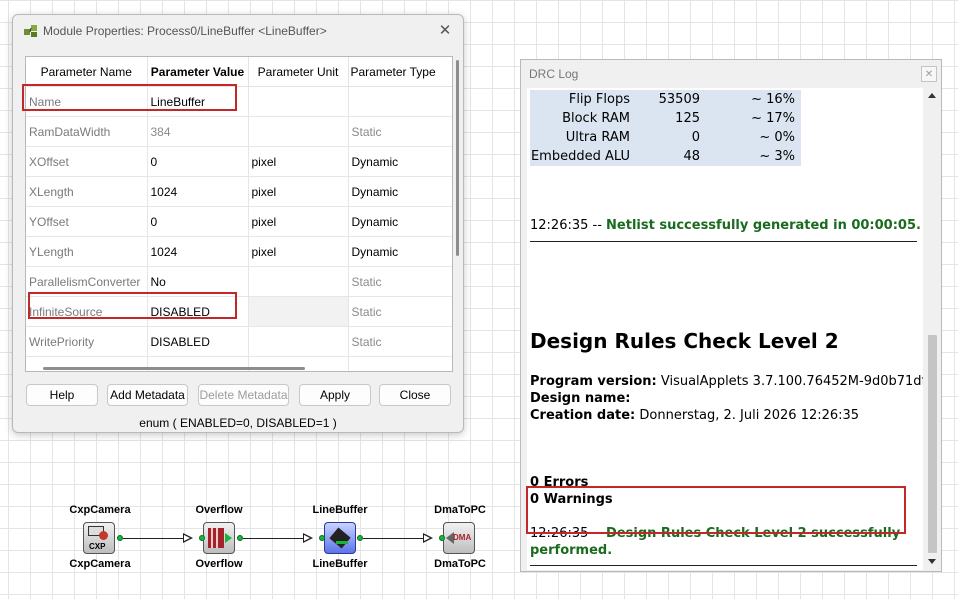  Describe the element at coordinates (147, 395) in the screenshot. I see `add-metadata-button: Add Metadata` at that location.